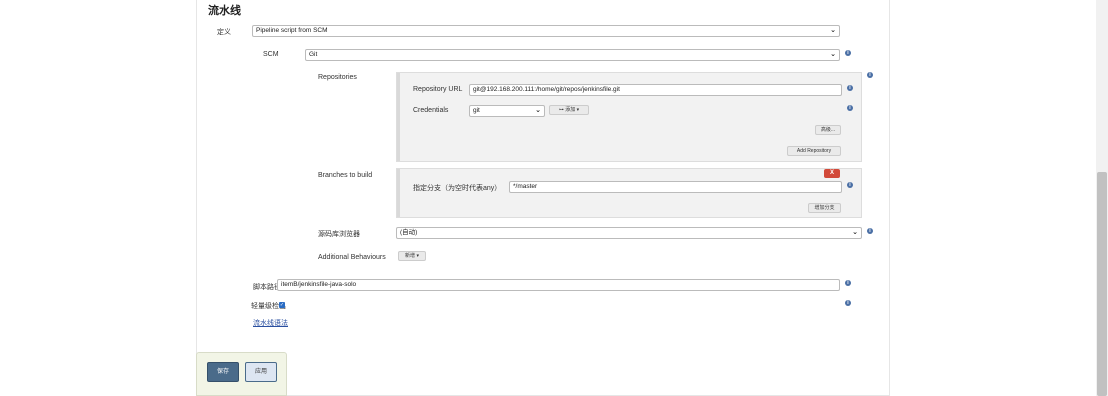 This screenshot has width=1108, height=396. What do you see at coordinates (345, 175) in the screenshot?
I see `branches-label: Branches to build` at bounding box center [345, 175].